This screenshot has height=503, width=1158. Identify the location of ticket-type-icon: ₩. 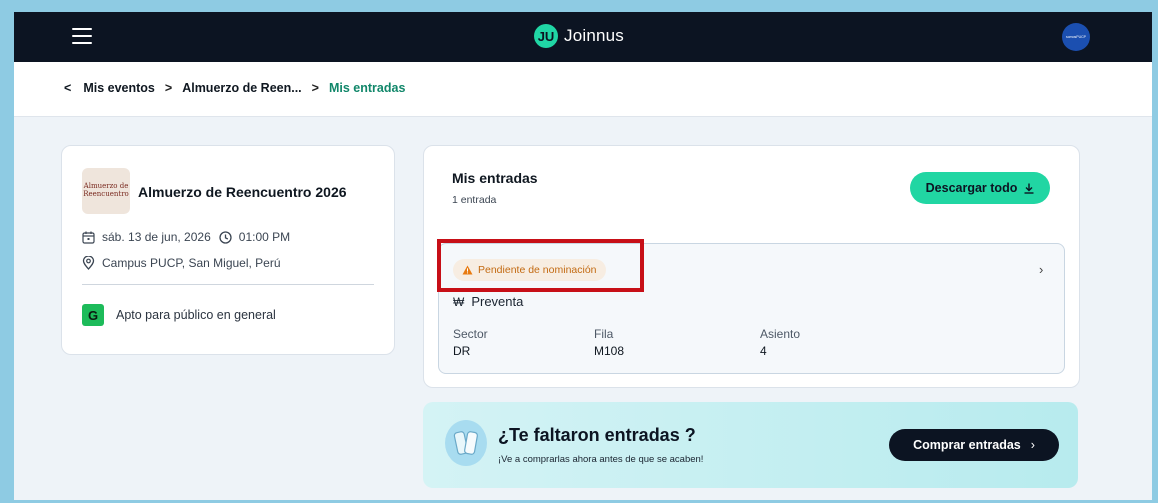
(459, 301).